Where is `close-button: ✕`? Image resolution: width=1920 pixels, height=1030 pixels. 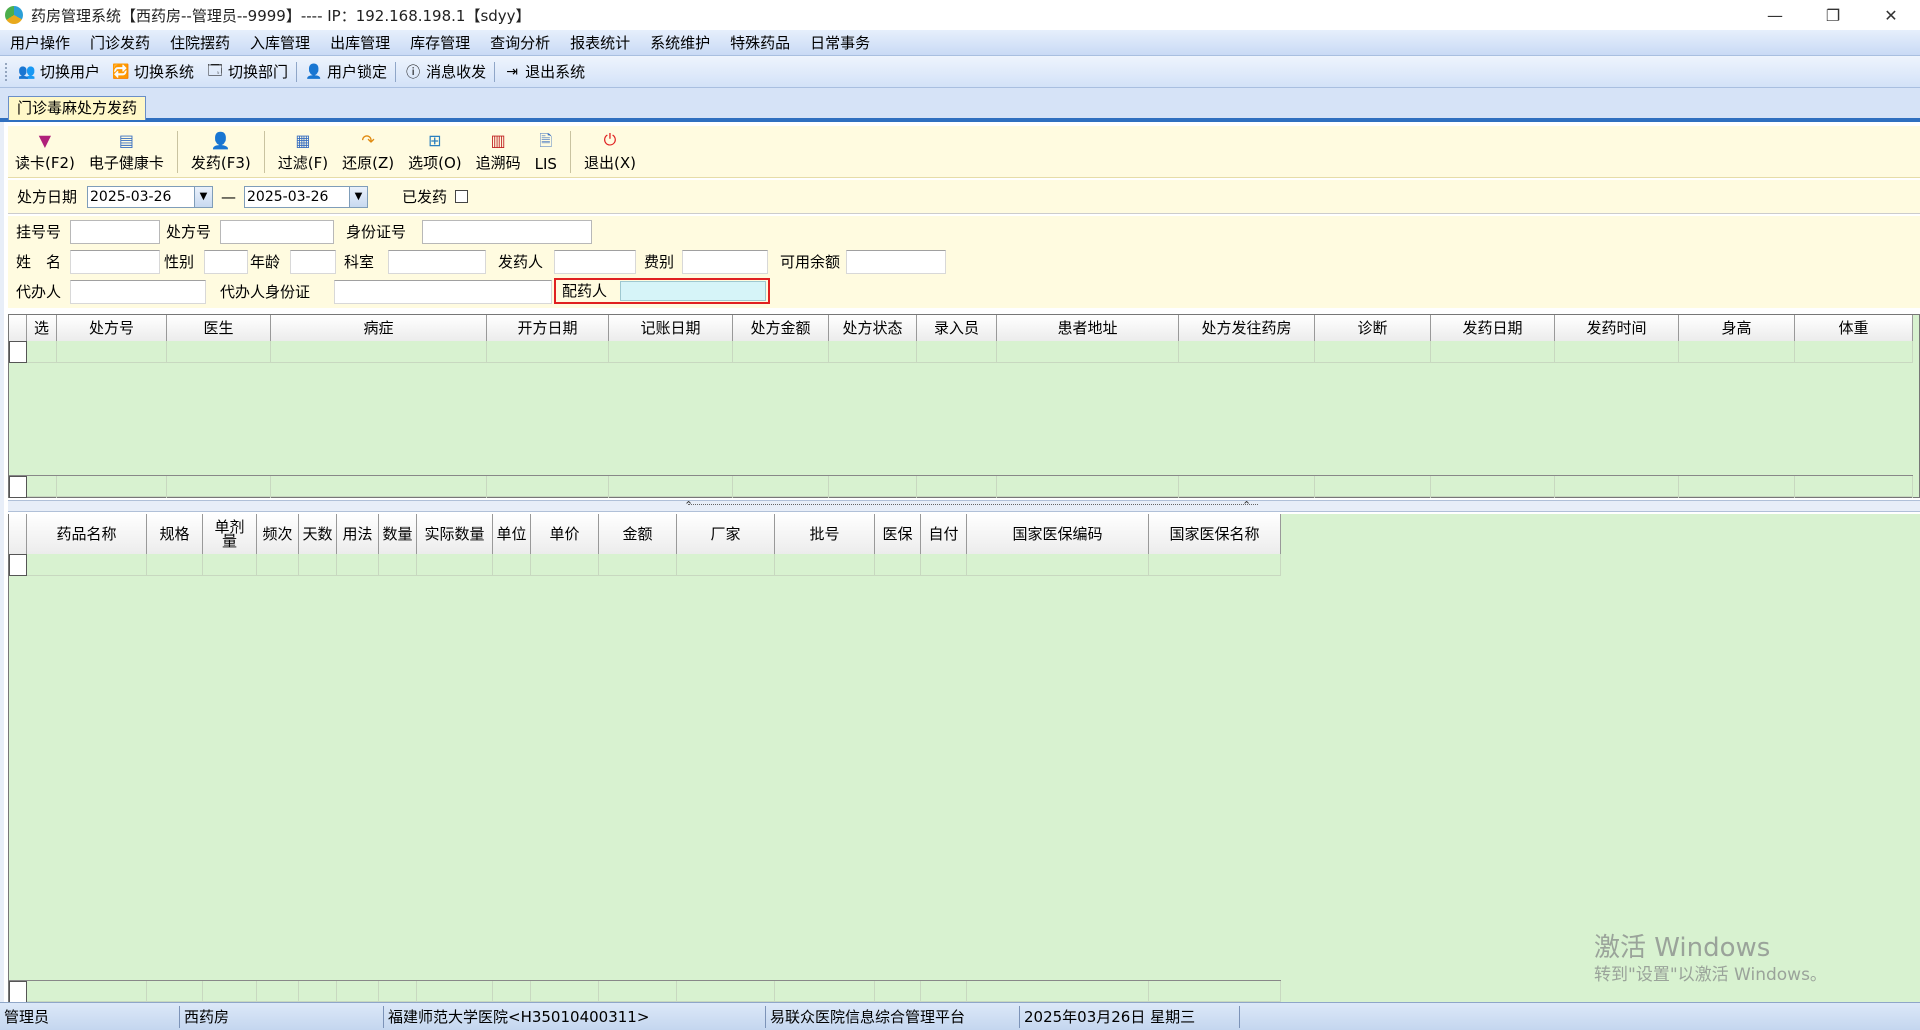 close-button: ✕ is located at coordinates (1891, 15).